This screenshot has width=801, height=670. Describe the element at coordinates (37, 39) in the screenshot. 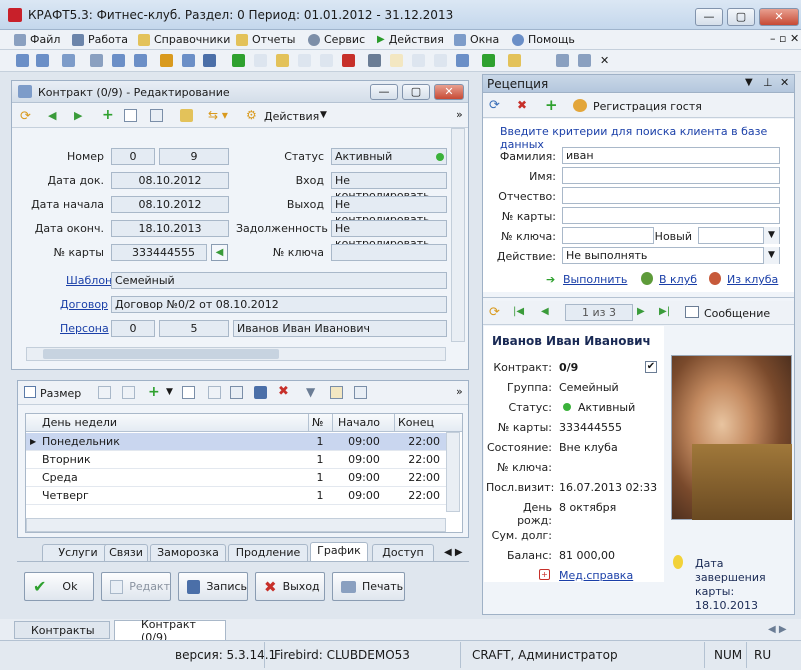

I see `menu-file: Файл` at that location.